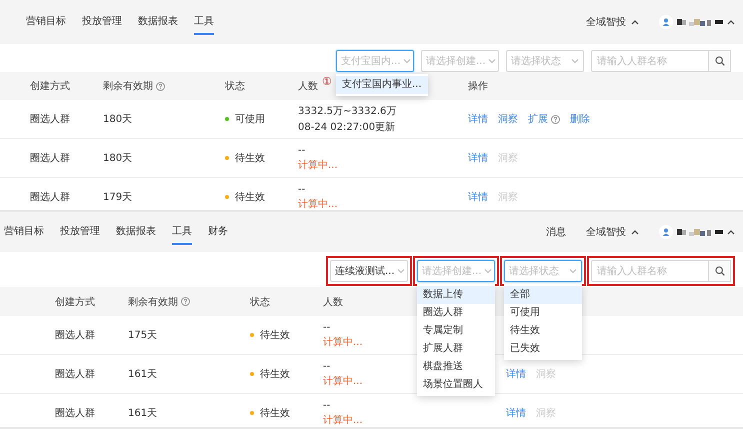 The height and width of the screenshot is (429, 743). Describe the element at coordinates (456, 313) in the screenshot. I see `menu-item: 圈选人群` at that location.